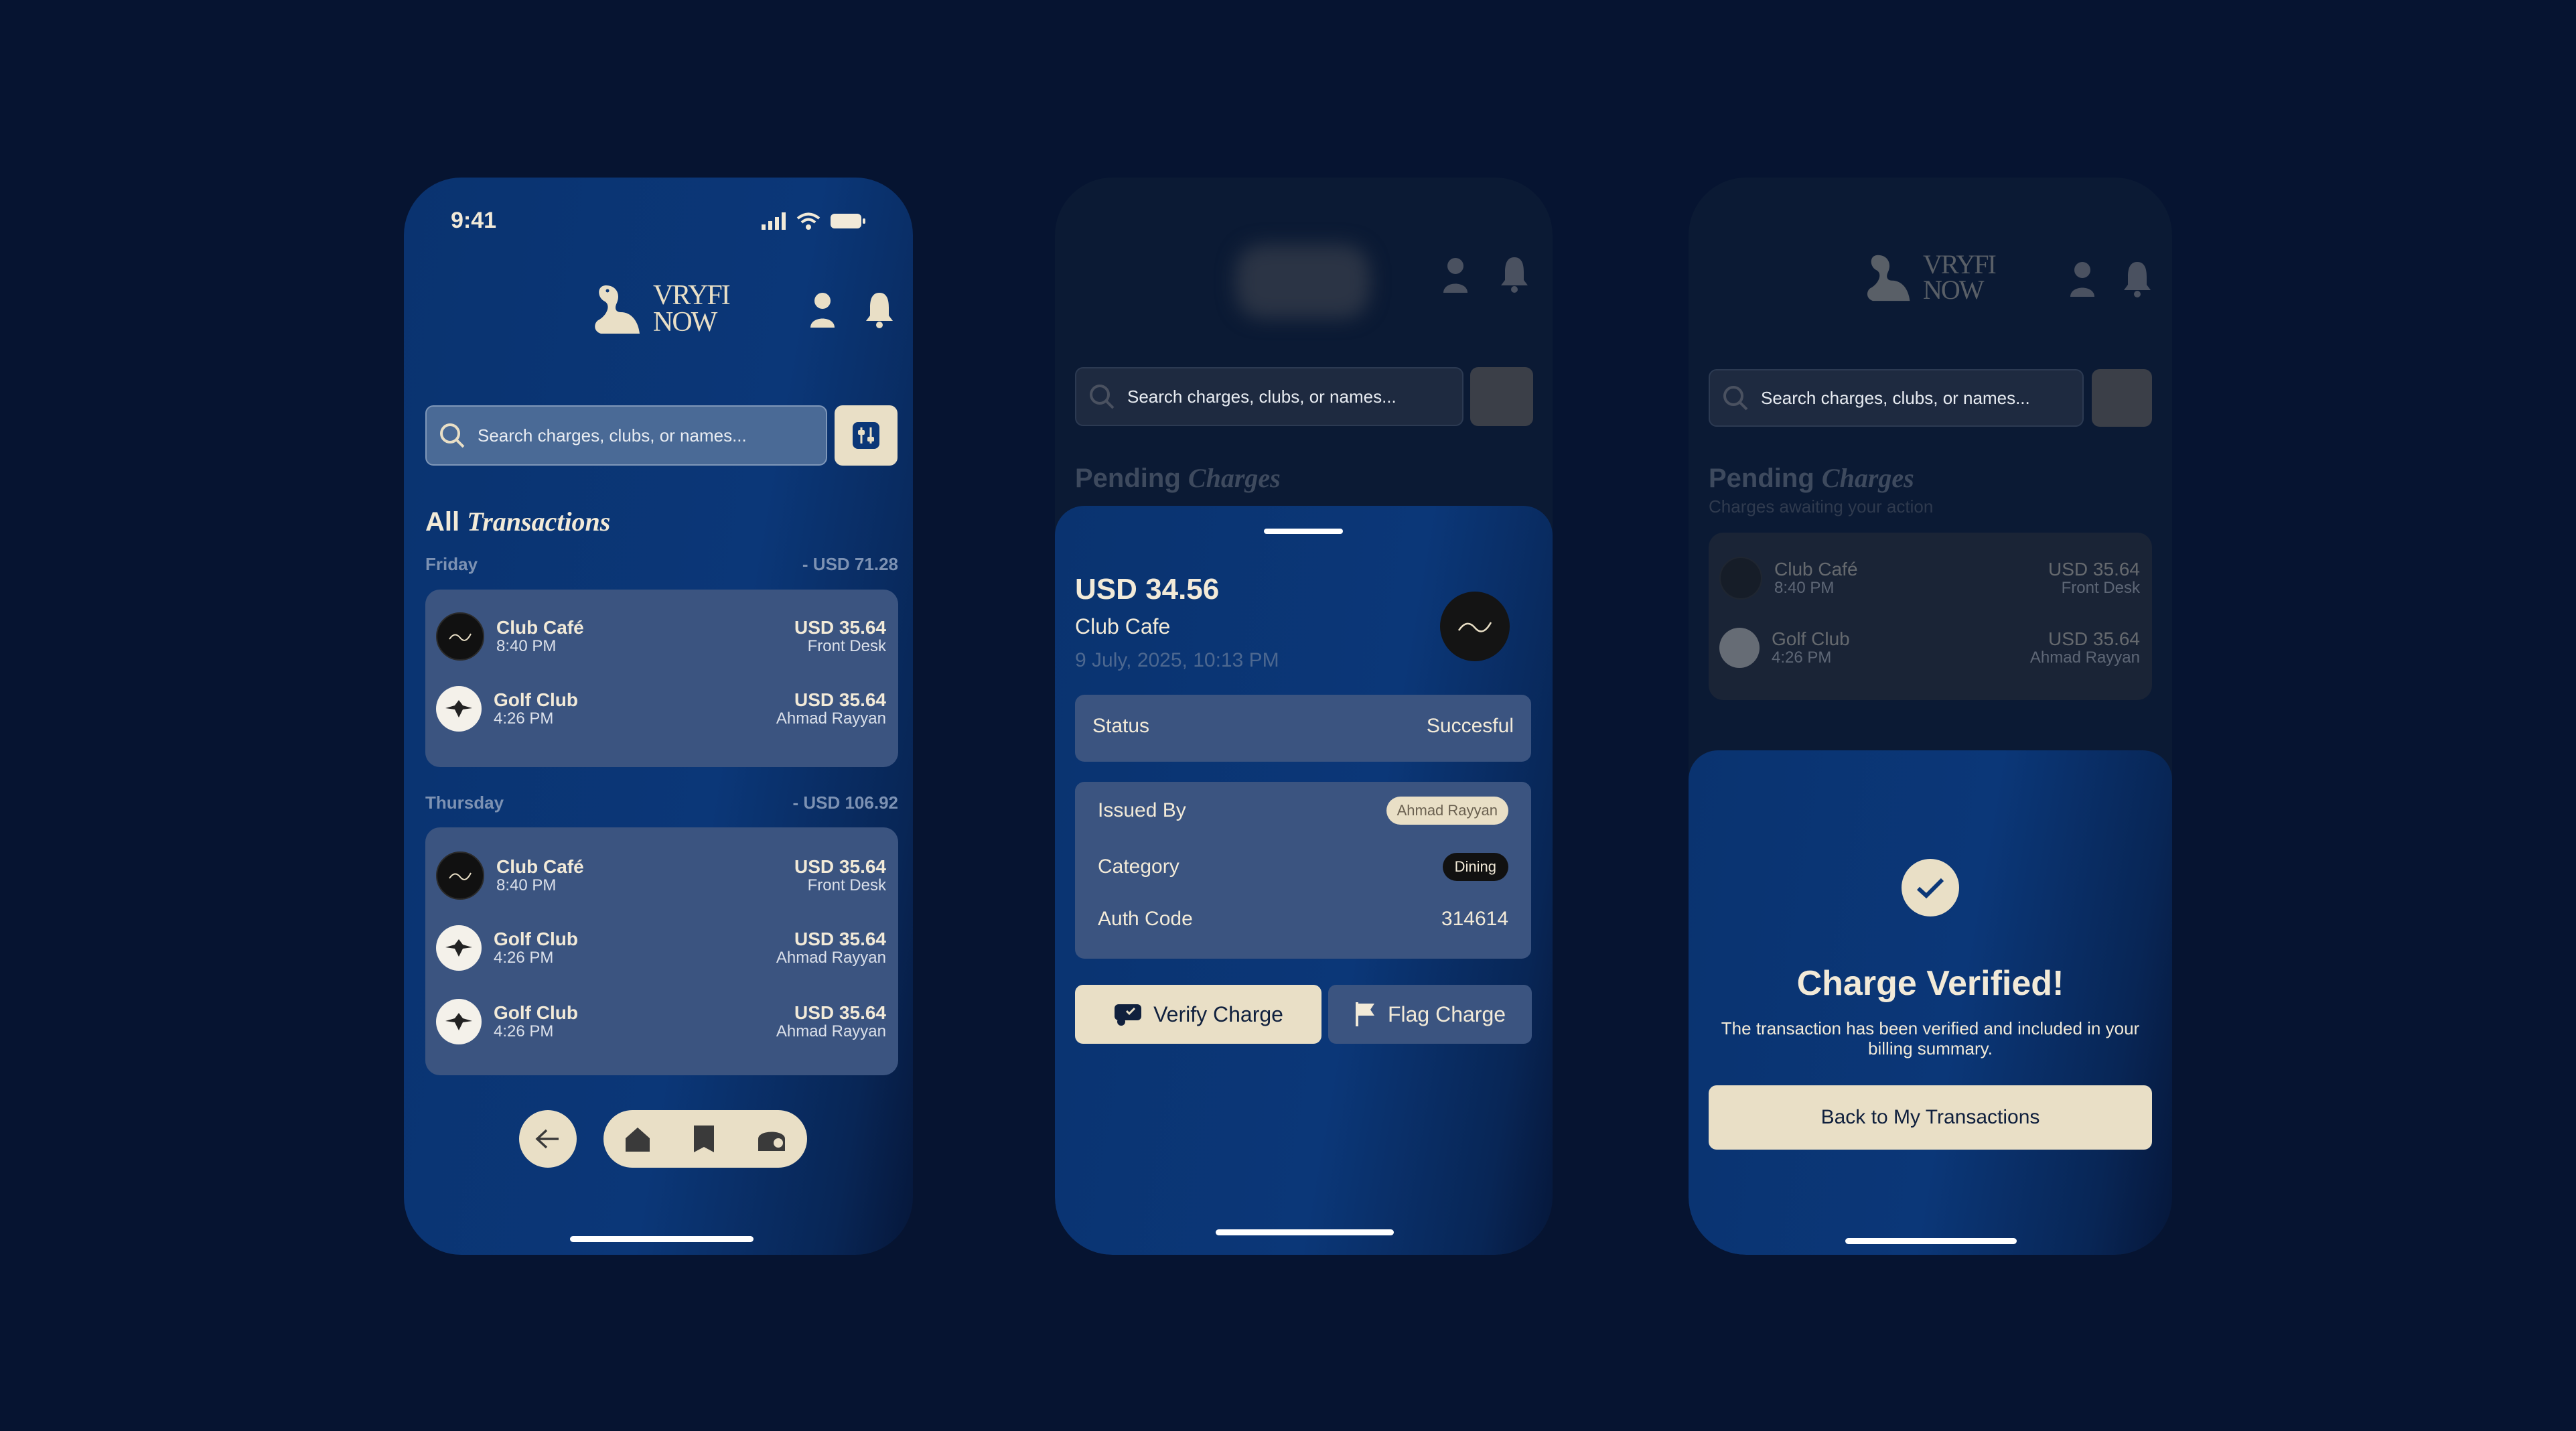 Image resolution: width=2576 pixels, height=1431 pixels. What do you see at coordinates (808, 221) in the screenshot?
I see `wifi-icon` at bounding box center [808, 221].